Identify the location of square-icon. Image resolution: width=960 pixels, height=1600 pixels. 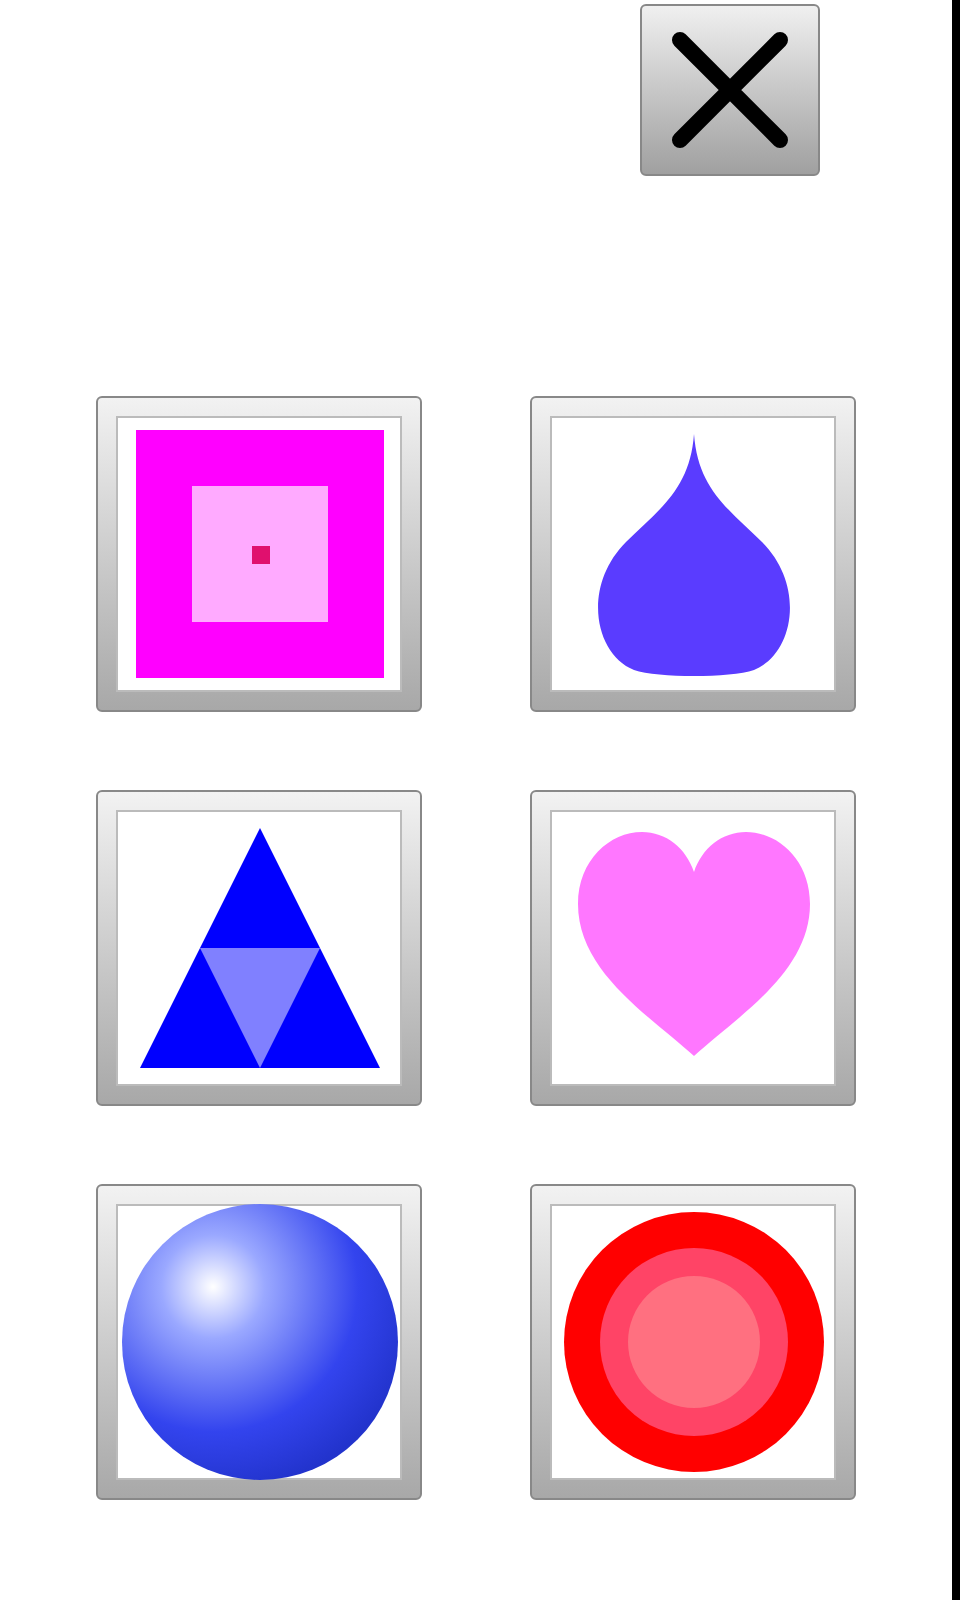
(259, 554).